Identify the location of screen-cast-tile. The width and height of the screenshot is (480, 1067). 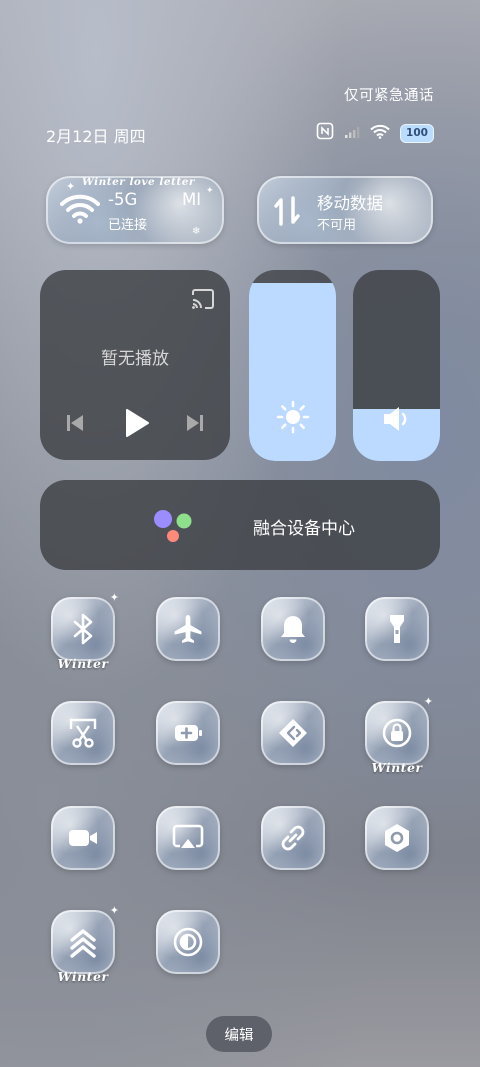
(188, 838).